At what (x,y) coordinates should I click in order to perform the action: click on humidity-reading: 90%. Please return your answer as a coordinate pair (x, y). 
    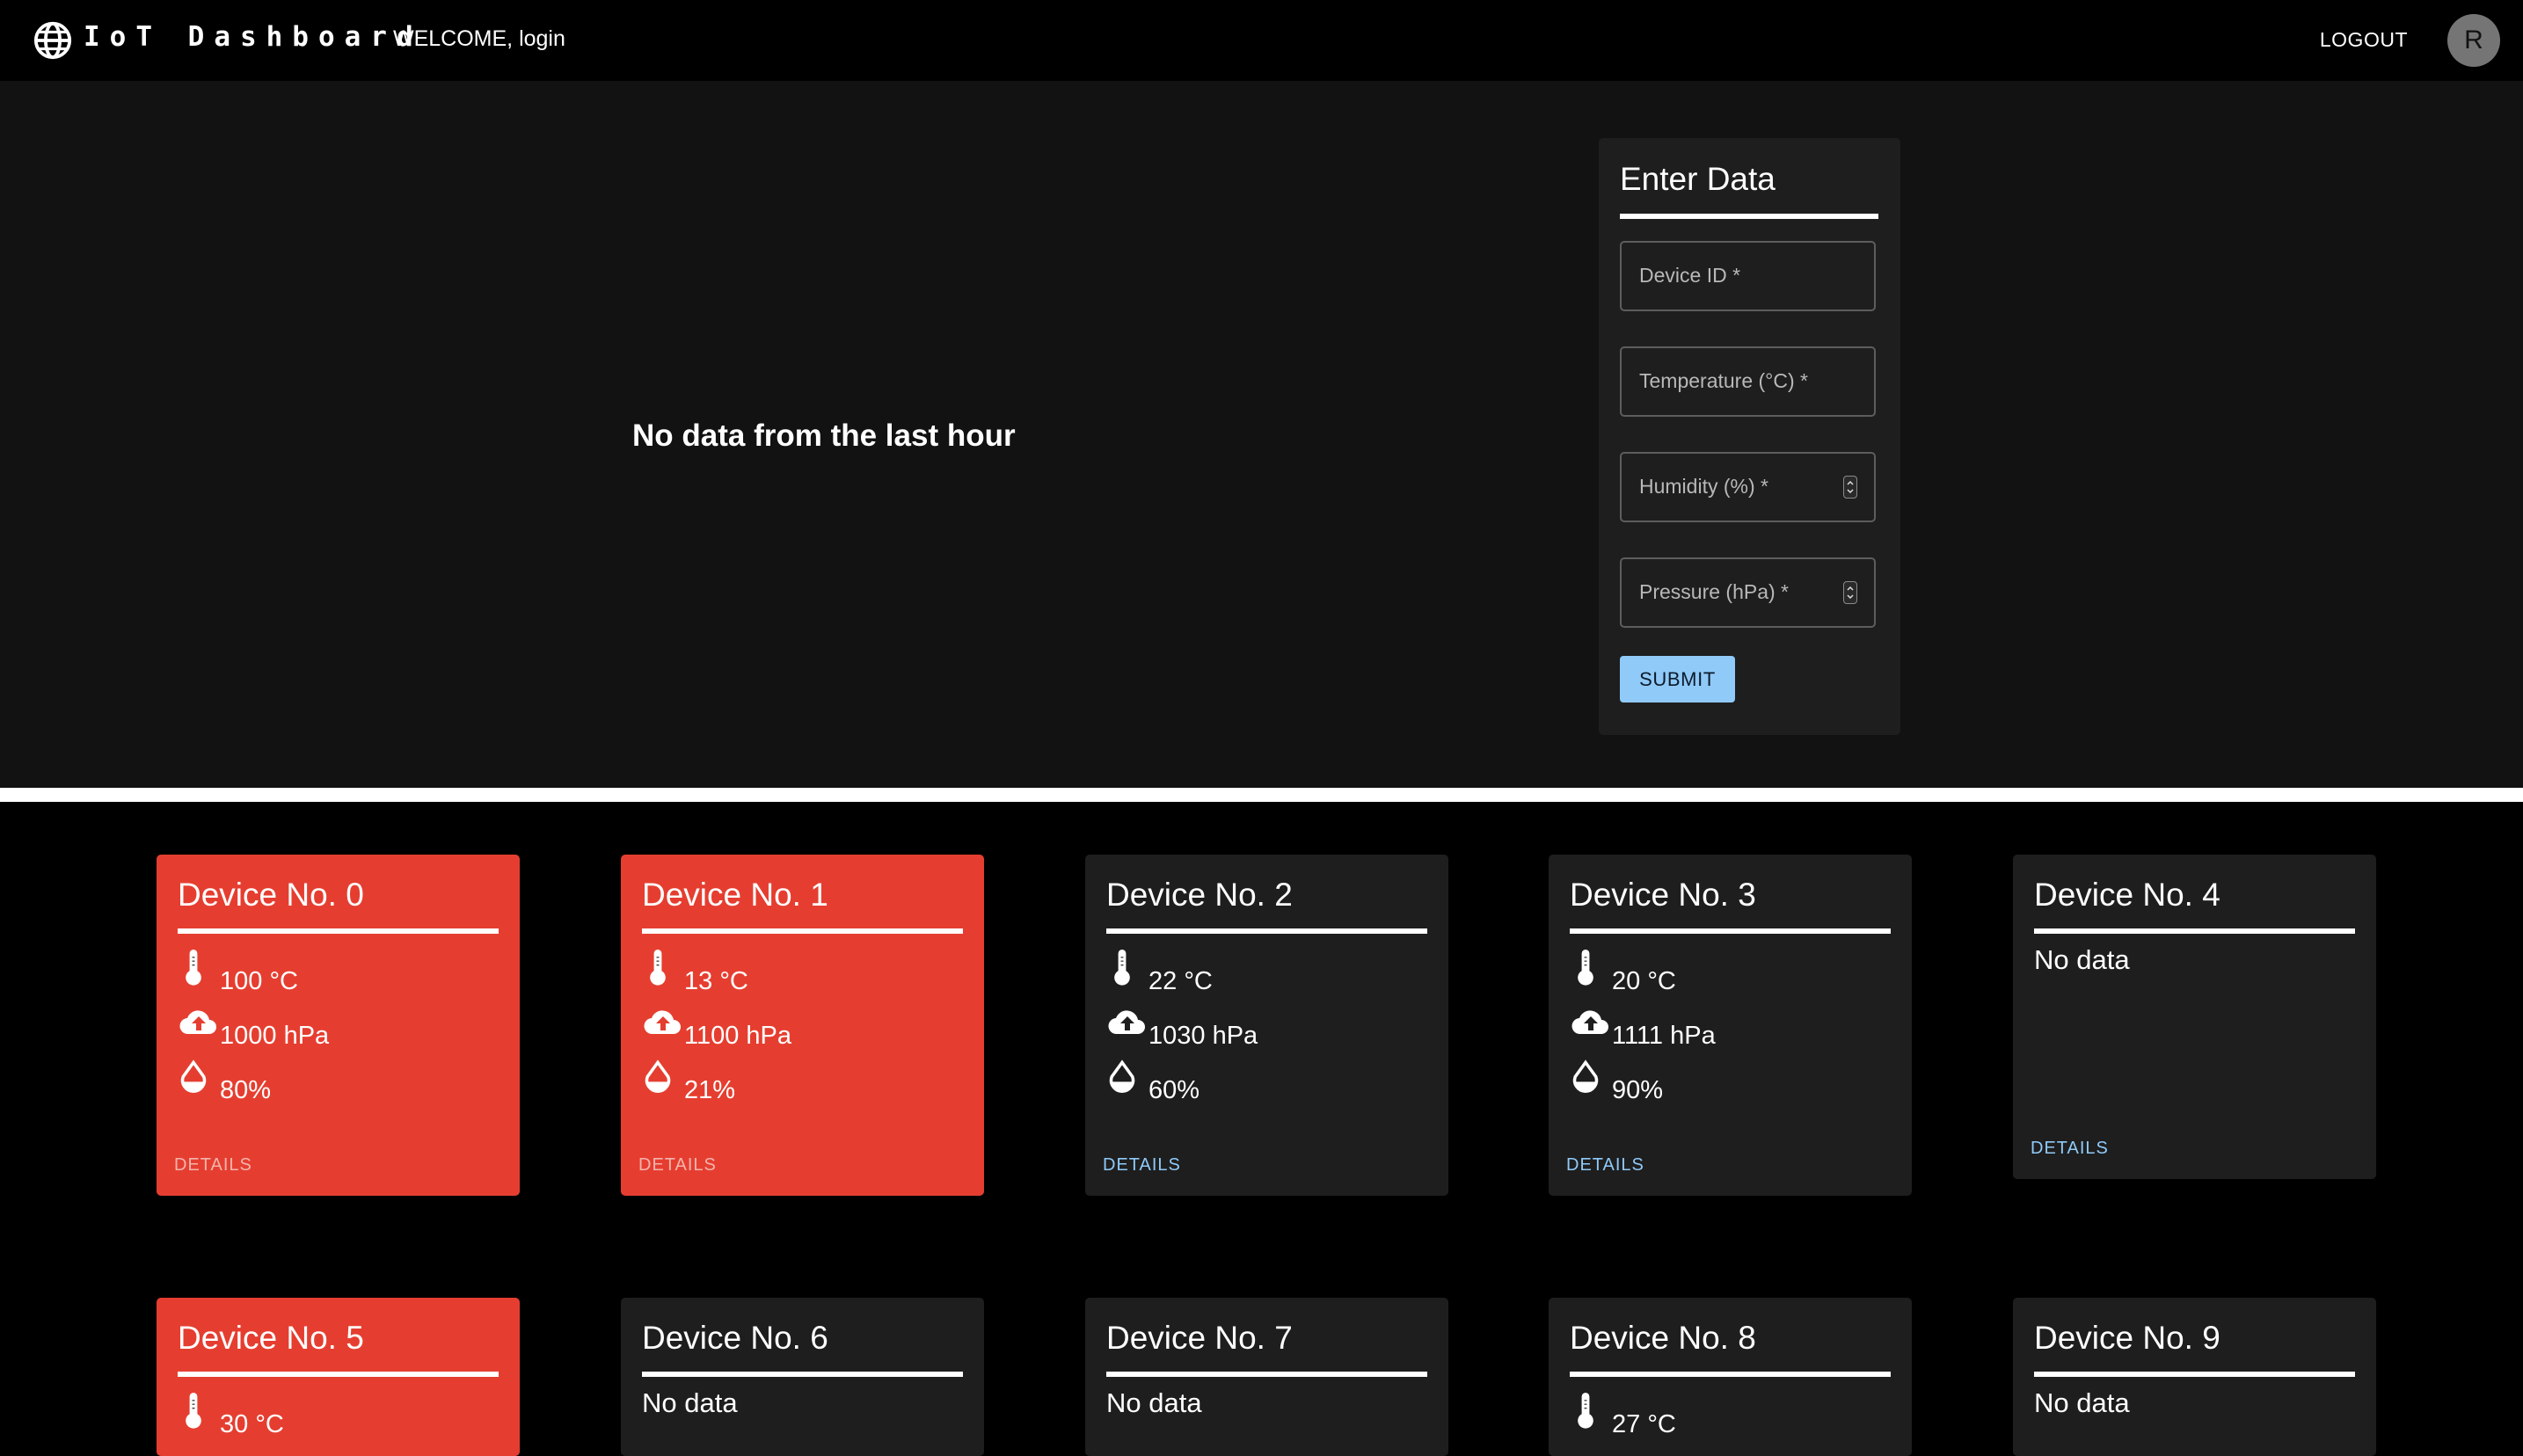
    Looking at the image, I should click on (1737, 1081).